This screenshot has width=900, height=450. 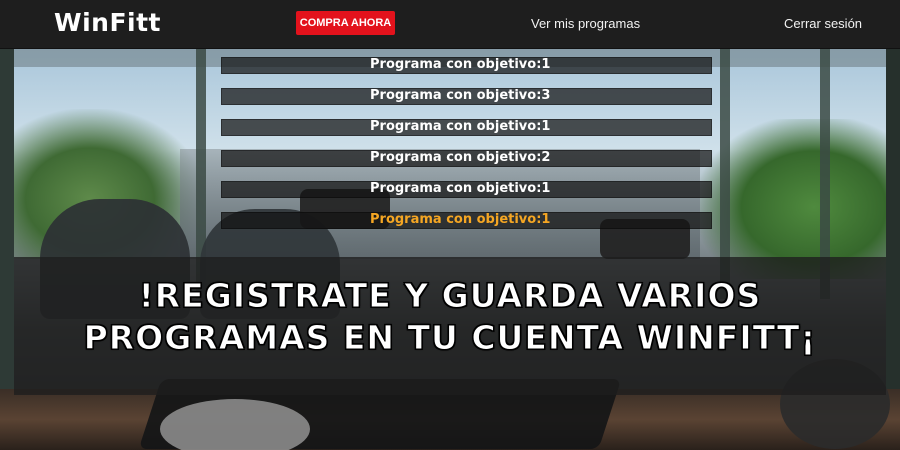 I want to click on program-label: Programa con objetivo:3, so click(x=460, y=95).